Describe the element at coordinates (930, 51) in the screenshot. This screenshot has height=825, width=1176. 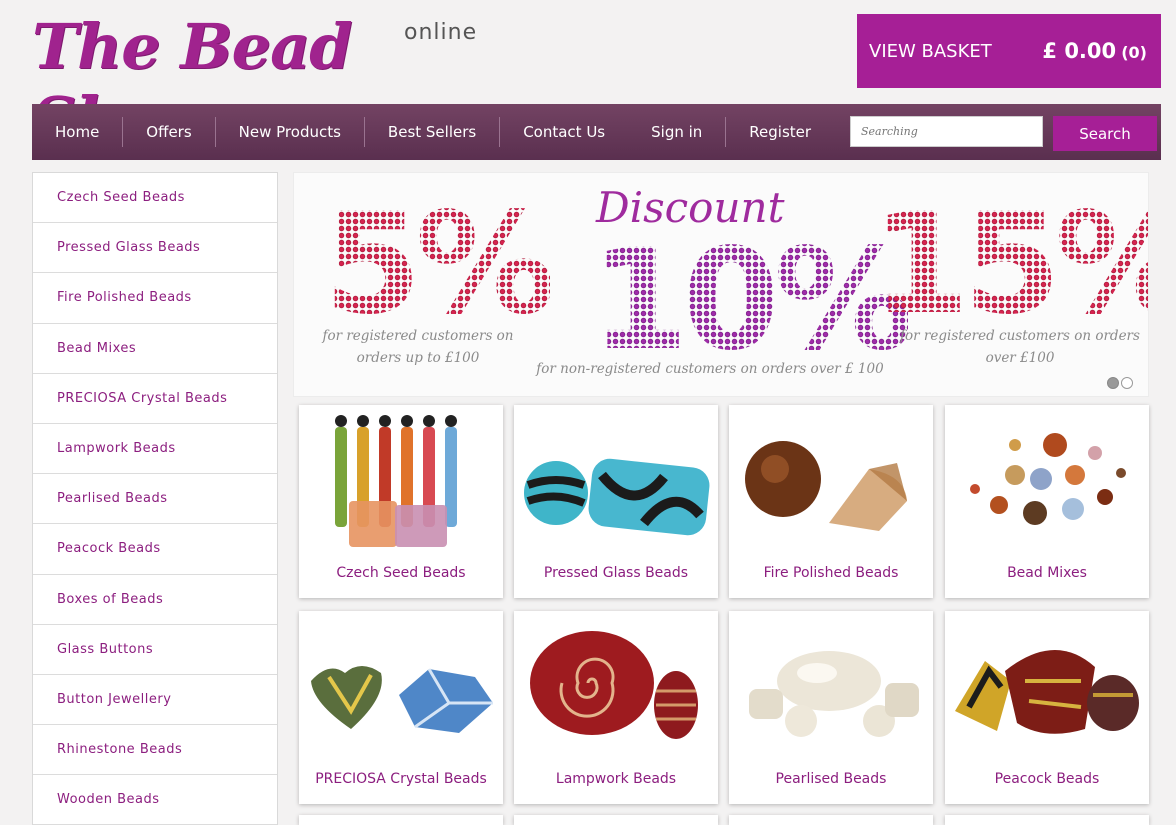
I see `basket-label: VIEW BASKET` at that location.